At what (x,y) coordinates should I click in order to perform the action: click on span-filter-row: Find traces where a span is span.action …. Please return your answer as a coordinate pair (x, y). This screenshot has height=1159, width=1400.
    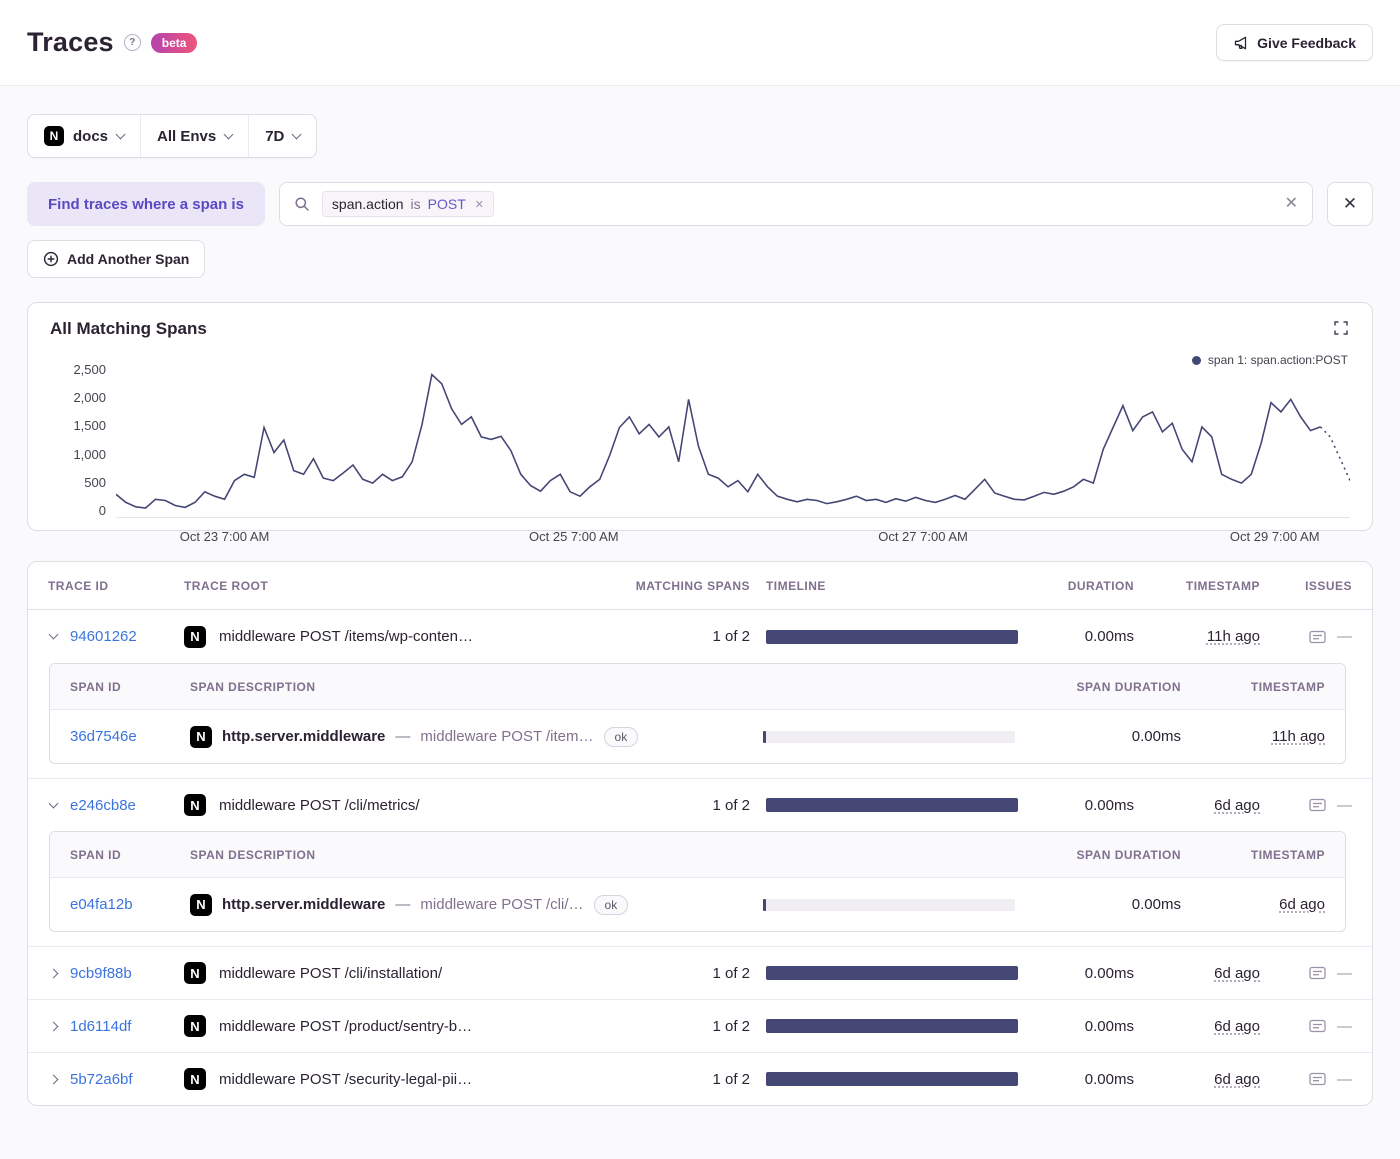
    Looking at the image, I should click on (700, 204).